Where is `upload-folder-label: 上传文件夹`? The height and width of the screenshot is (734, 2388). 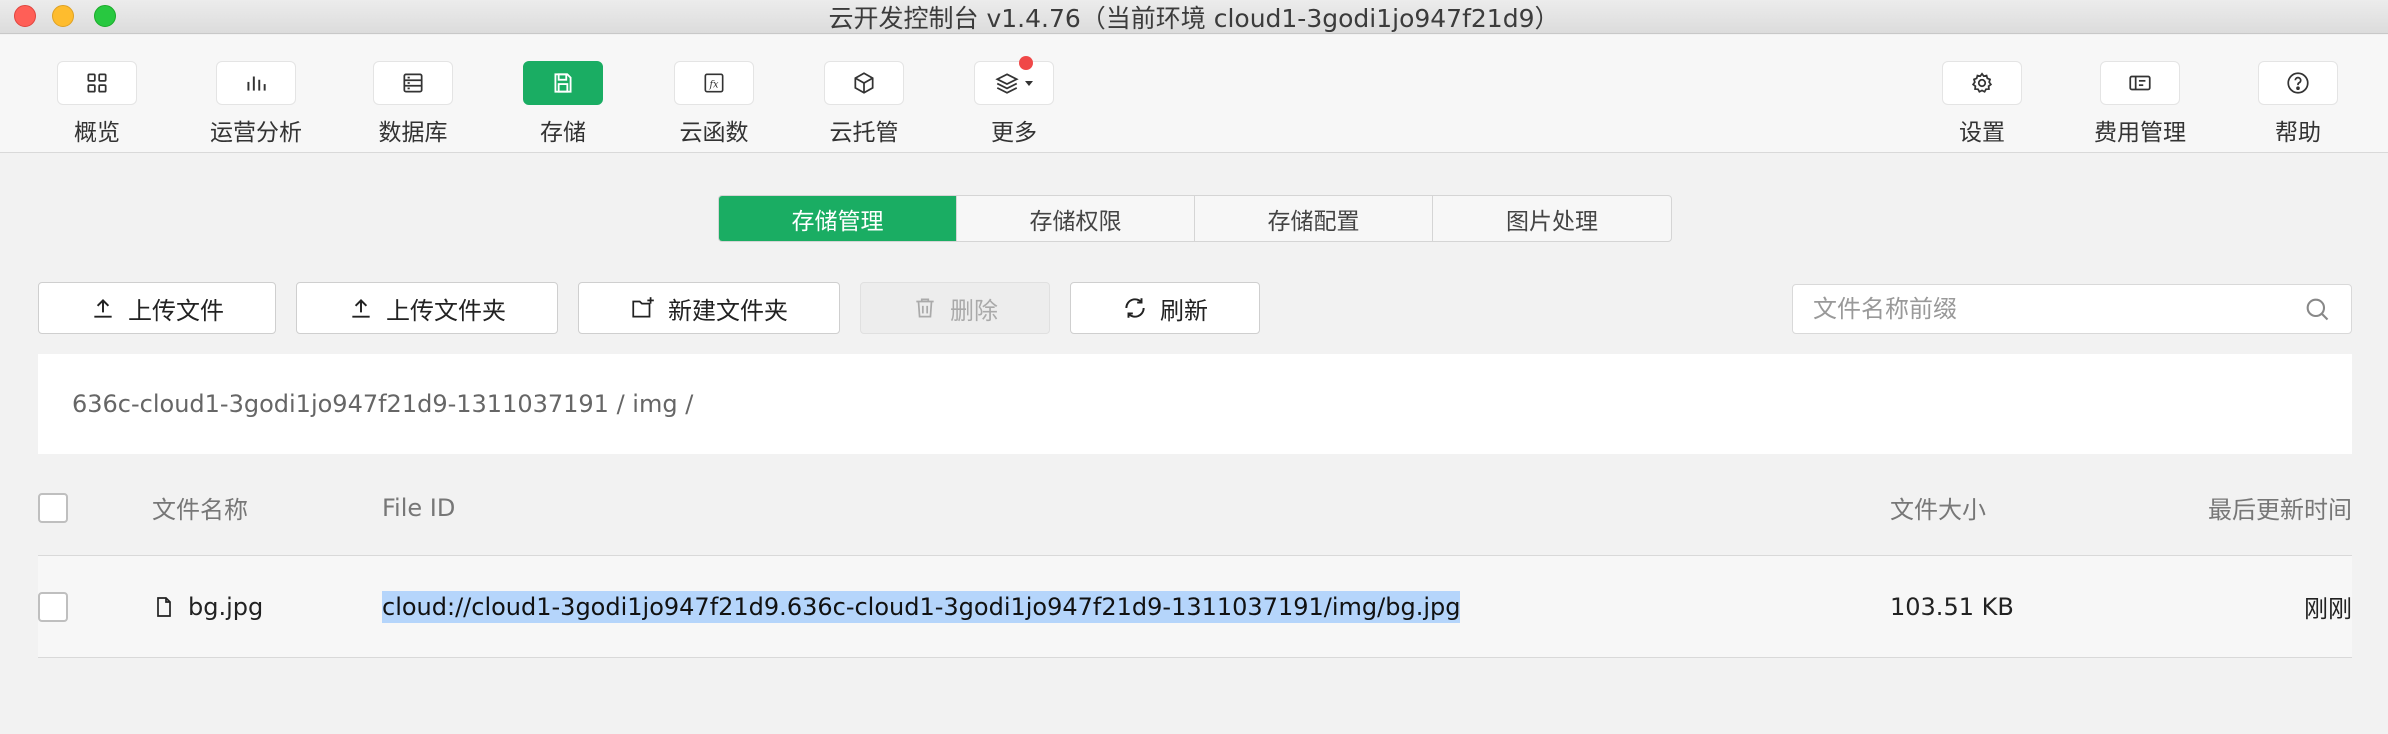 upload-folder-label: 上传文件夹 is located at coordinates (446, 310).